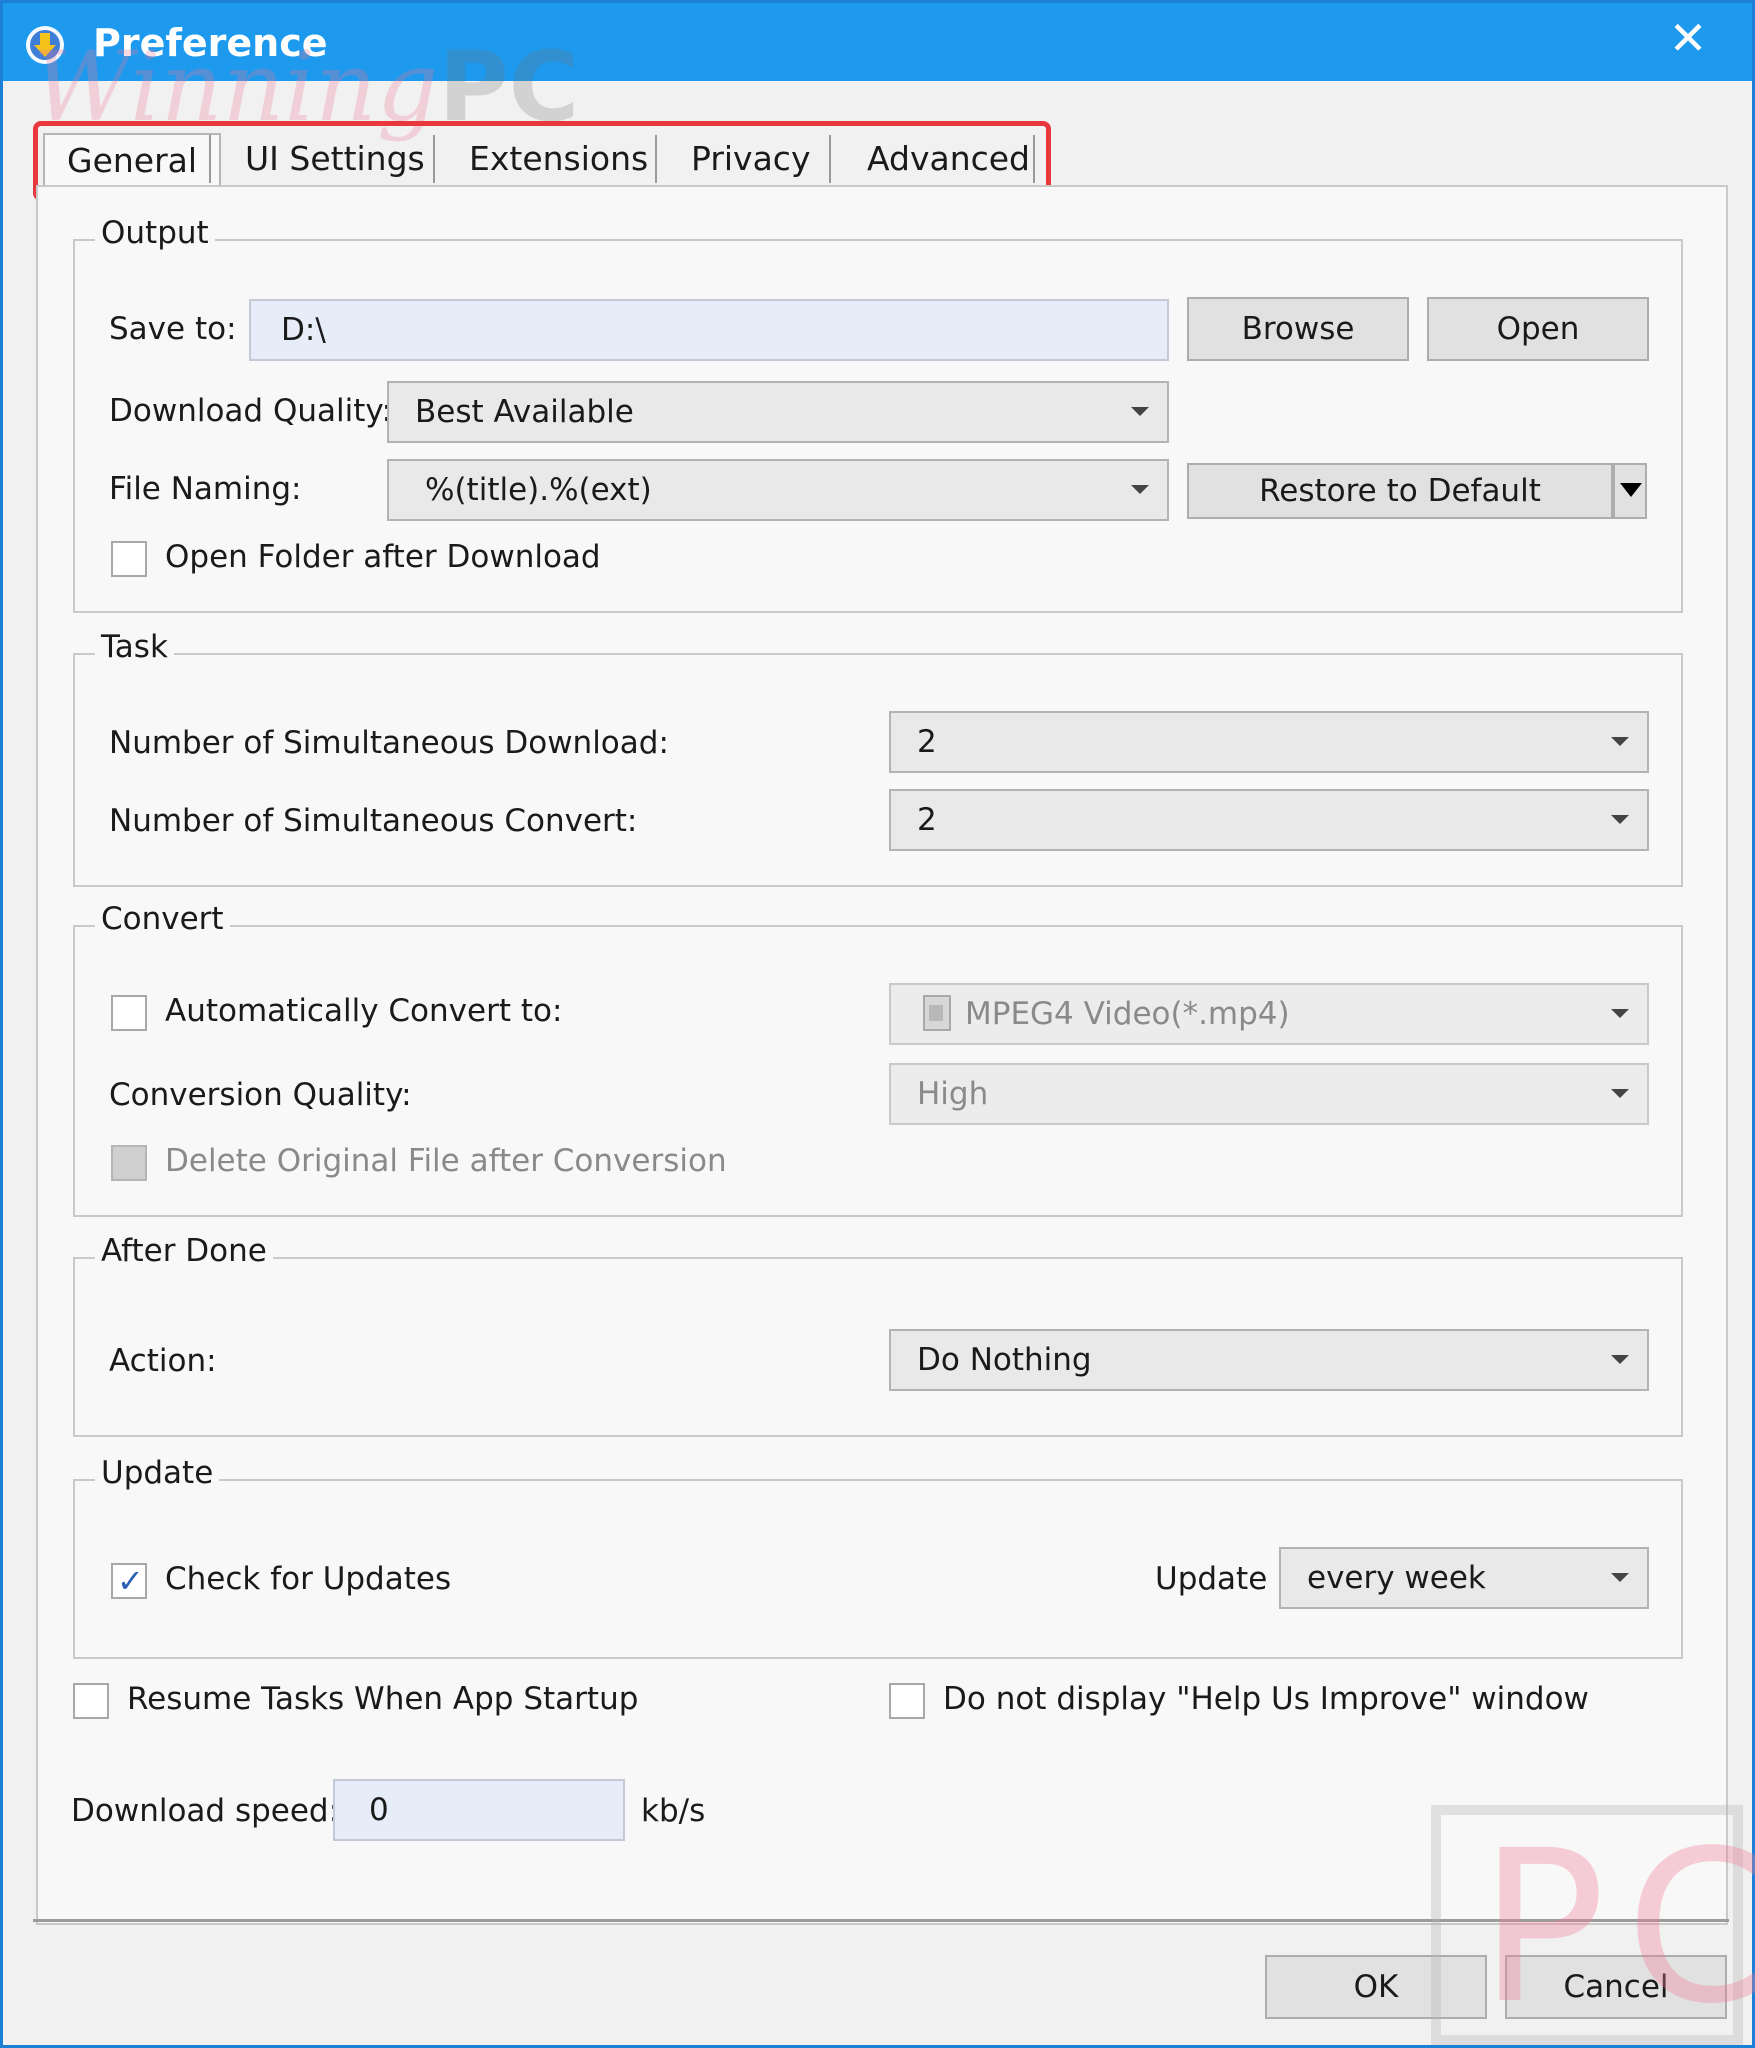  I want to click on auto-convert-label: Automatically Convert to:, so click(364, 1011).